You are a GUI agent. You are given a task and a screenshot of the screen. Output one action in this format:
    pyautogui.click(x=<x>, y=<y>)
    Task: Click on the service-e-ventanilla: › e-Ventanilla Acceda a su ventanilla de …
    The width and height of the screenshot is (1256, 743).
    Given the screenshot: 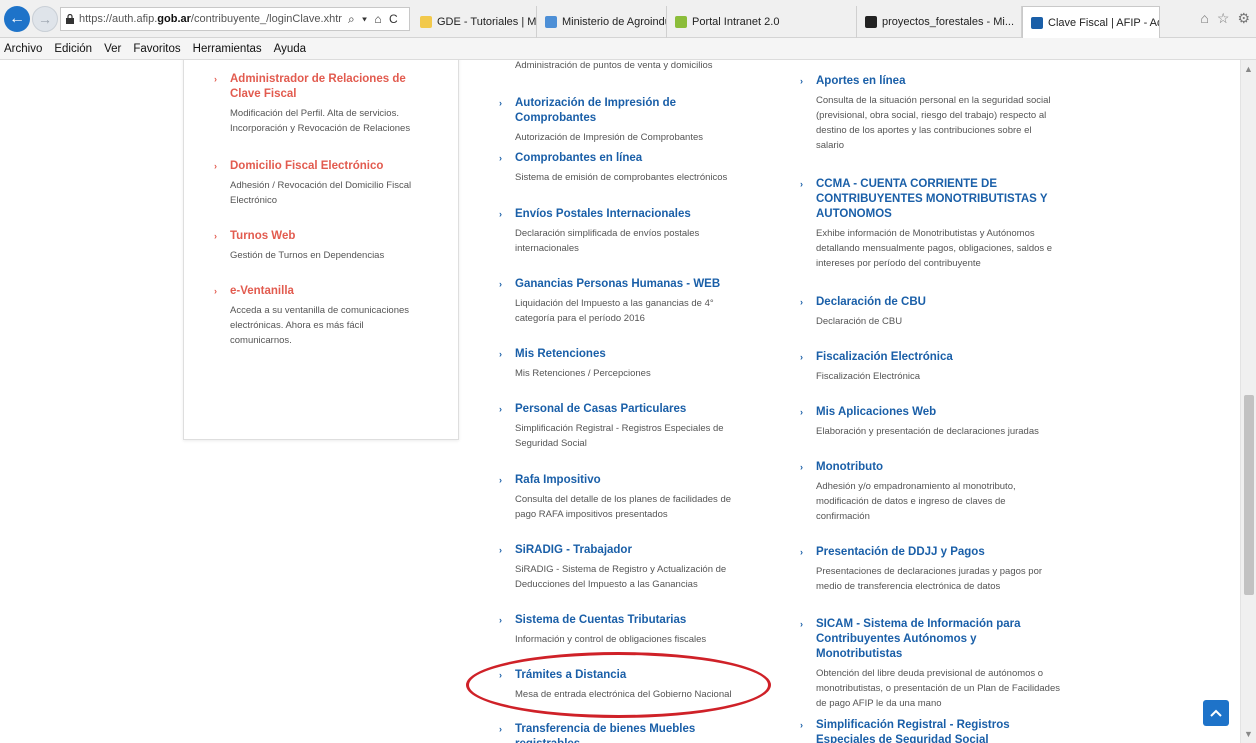 What is the action you would take?
    pyautogui.click(x=316, y=316)
    